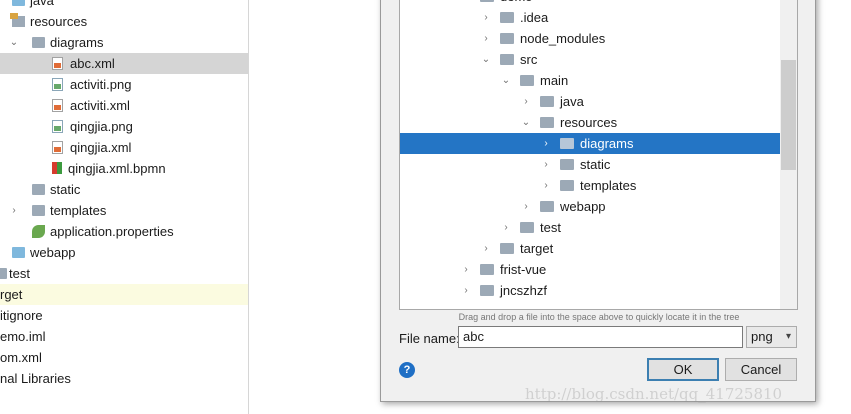 This screenshot has width=851, height=414. I want to click on directory-tree-item: ⌄ main, so click(590, 80).